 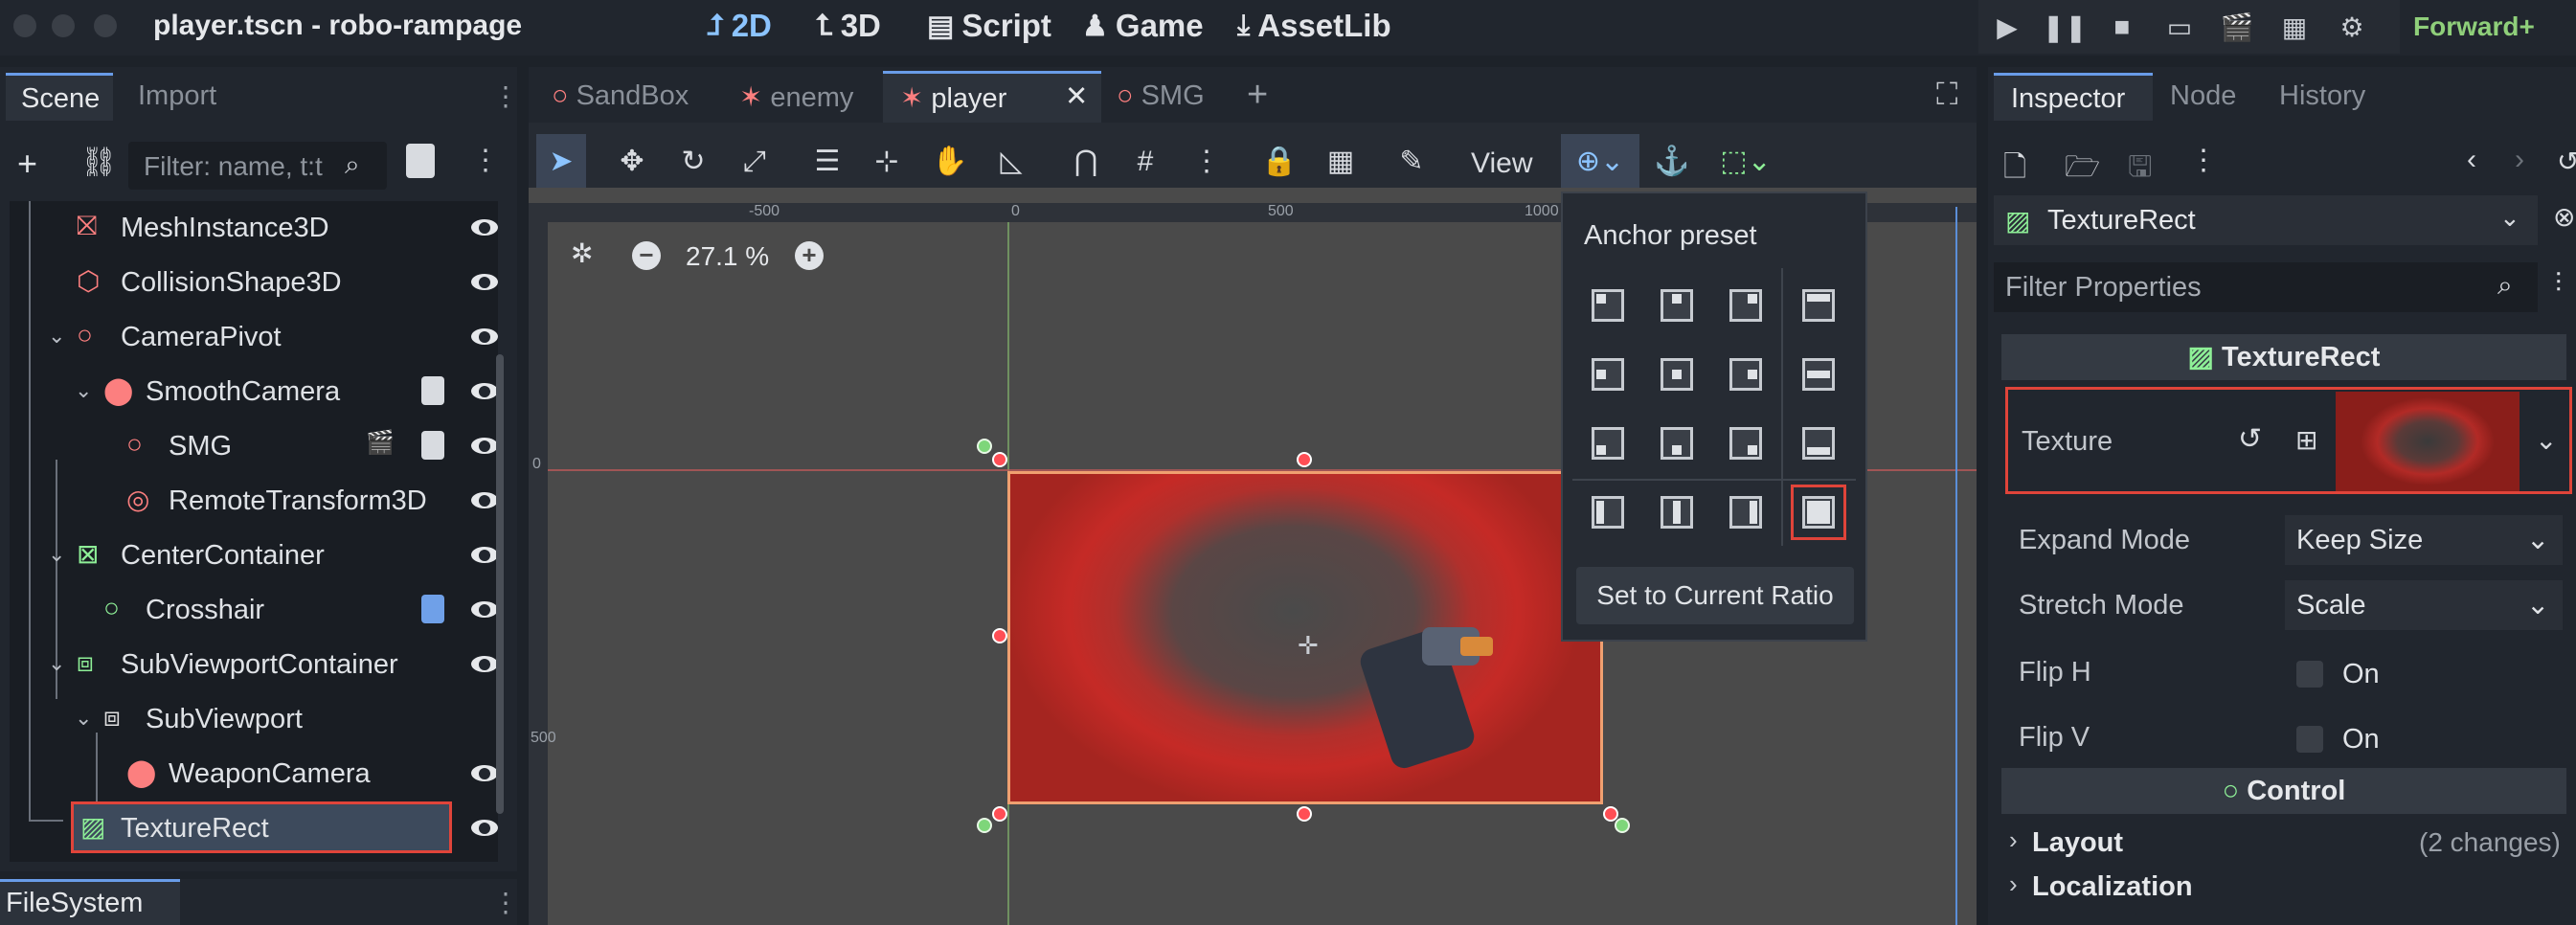 I want to click on tab-node: Node, so click(x=2203, y=96).